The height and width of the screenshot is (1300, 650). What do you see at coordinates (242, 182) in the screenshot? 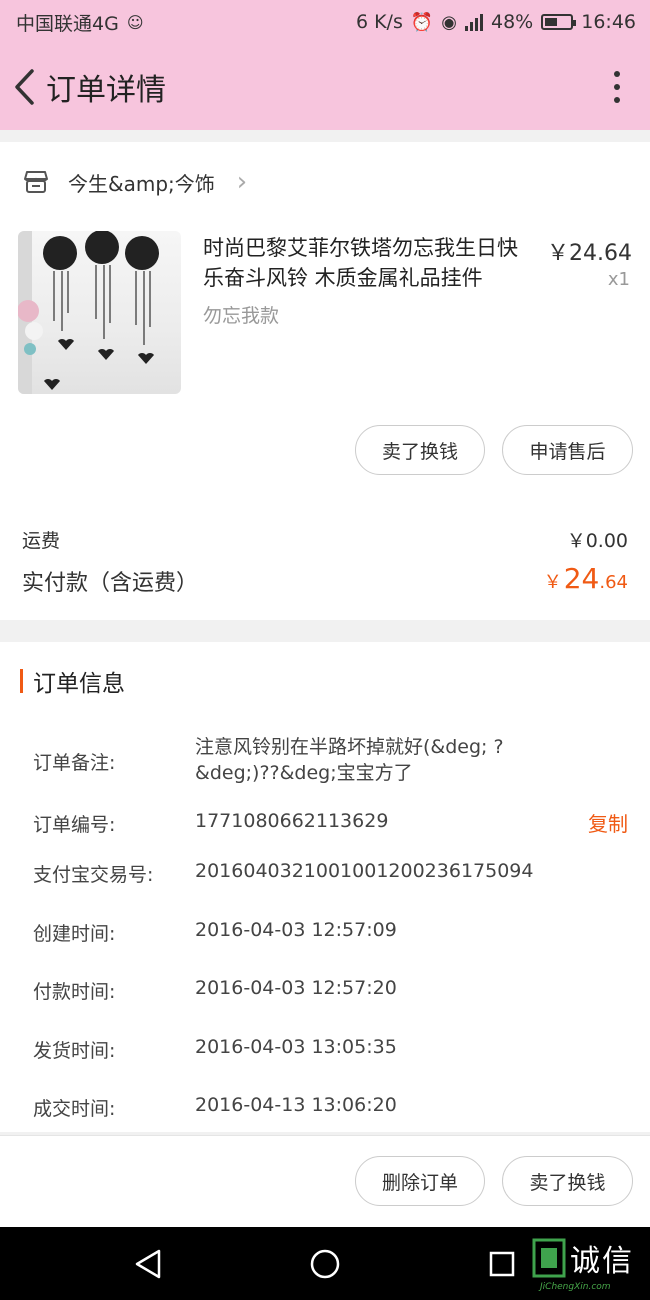
I see `chevron-right-icon: ›` at bounding box center [242, 182].